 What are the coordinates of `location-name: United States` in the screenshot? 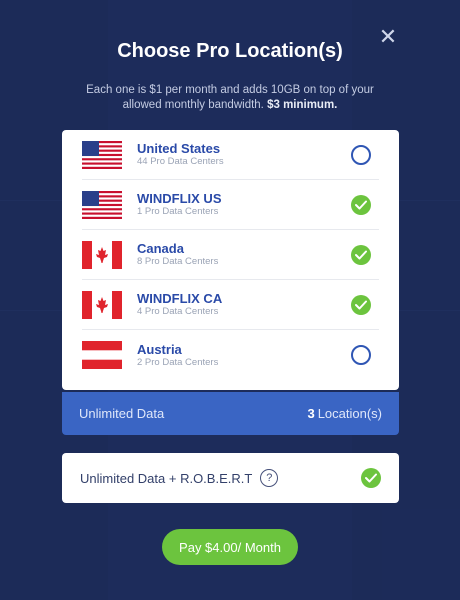 It's located at (179, 148).